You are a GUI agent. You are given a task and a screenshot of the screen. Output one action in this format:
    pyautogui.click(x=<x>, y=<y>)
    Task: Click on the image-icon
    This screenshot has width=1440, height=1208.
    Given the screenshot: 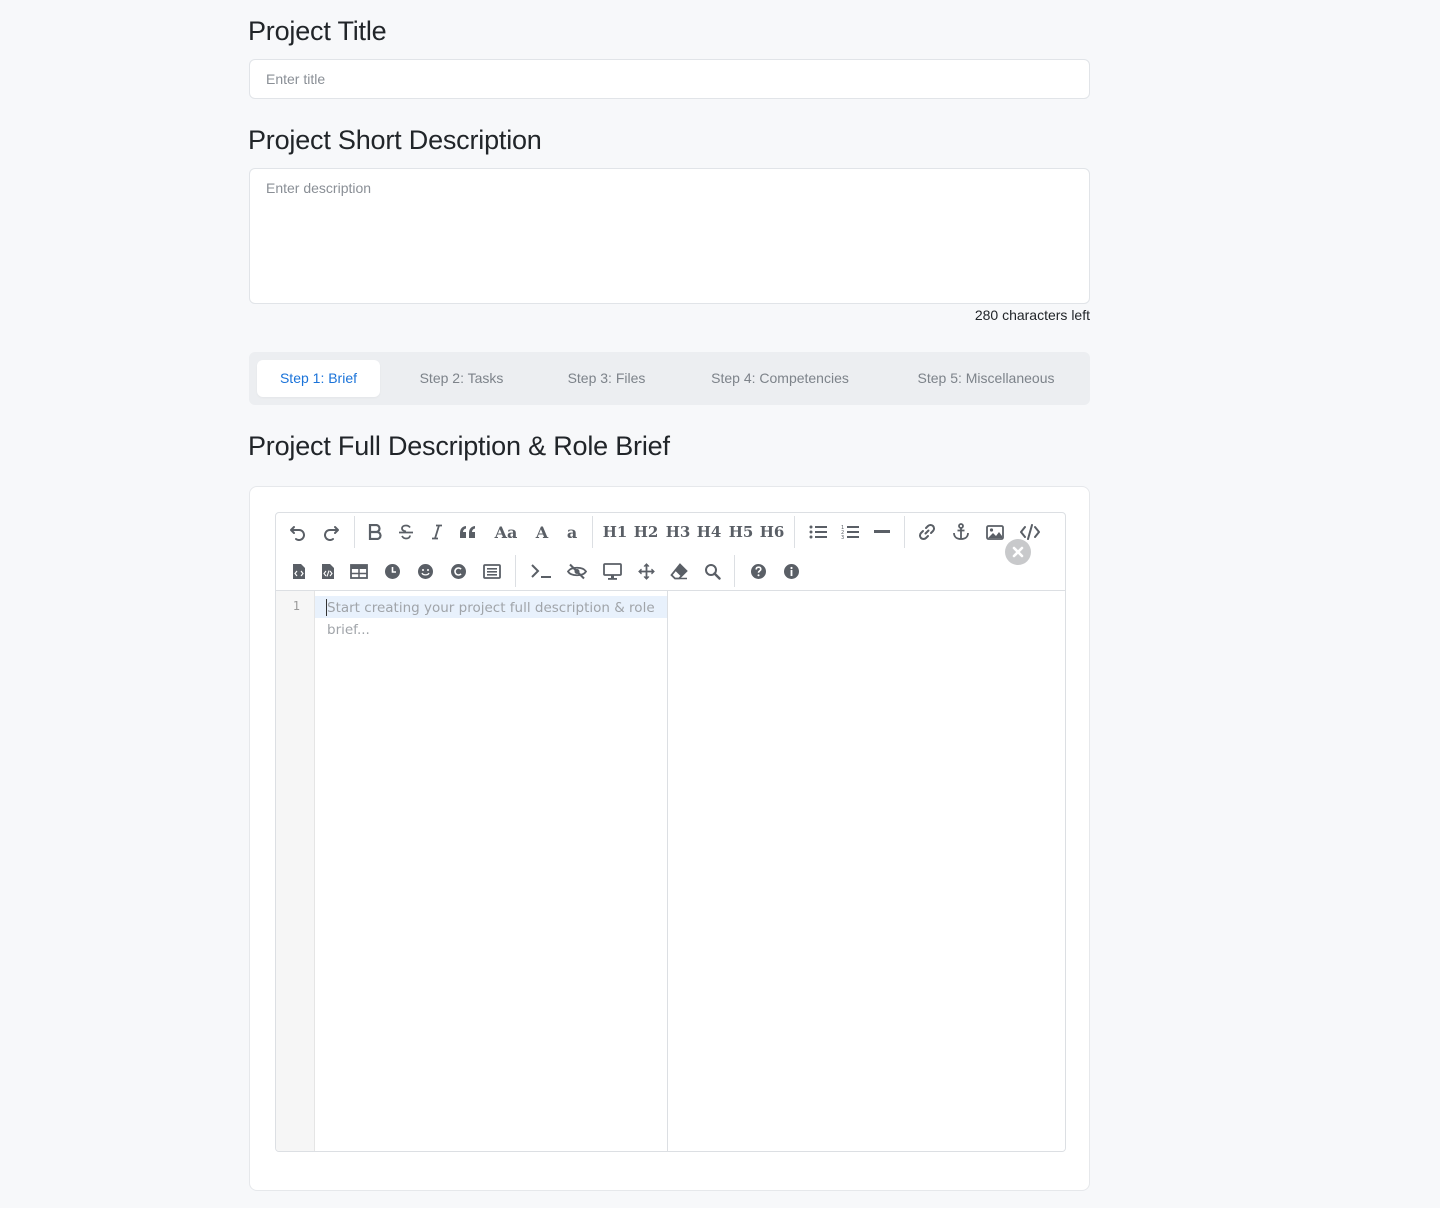 What is the action you would take?
    pyautogui.click(x=995, y=532)
    